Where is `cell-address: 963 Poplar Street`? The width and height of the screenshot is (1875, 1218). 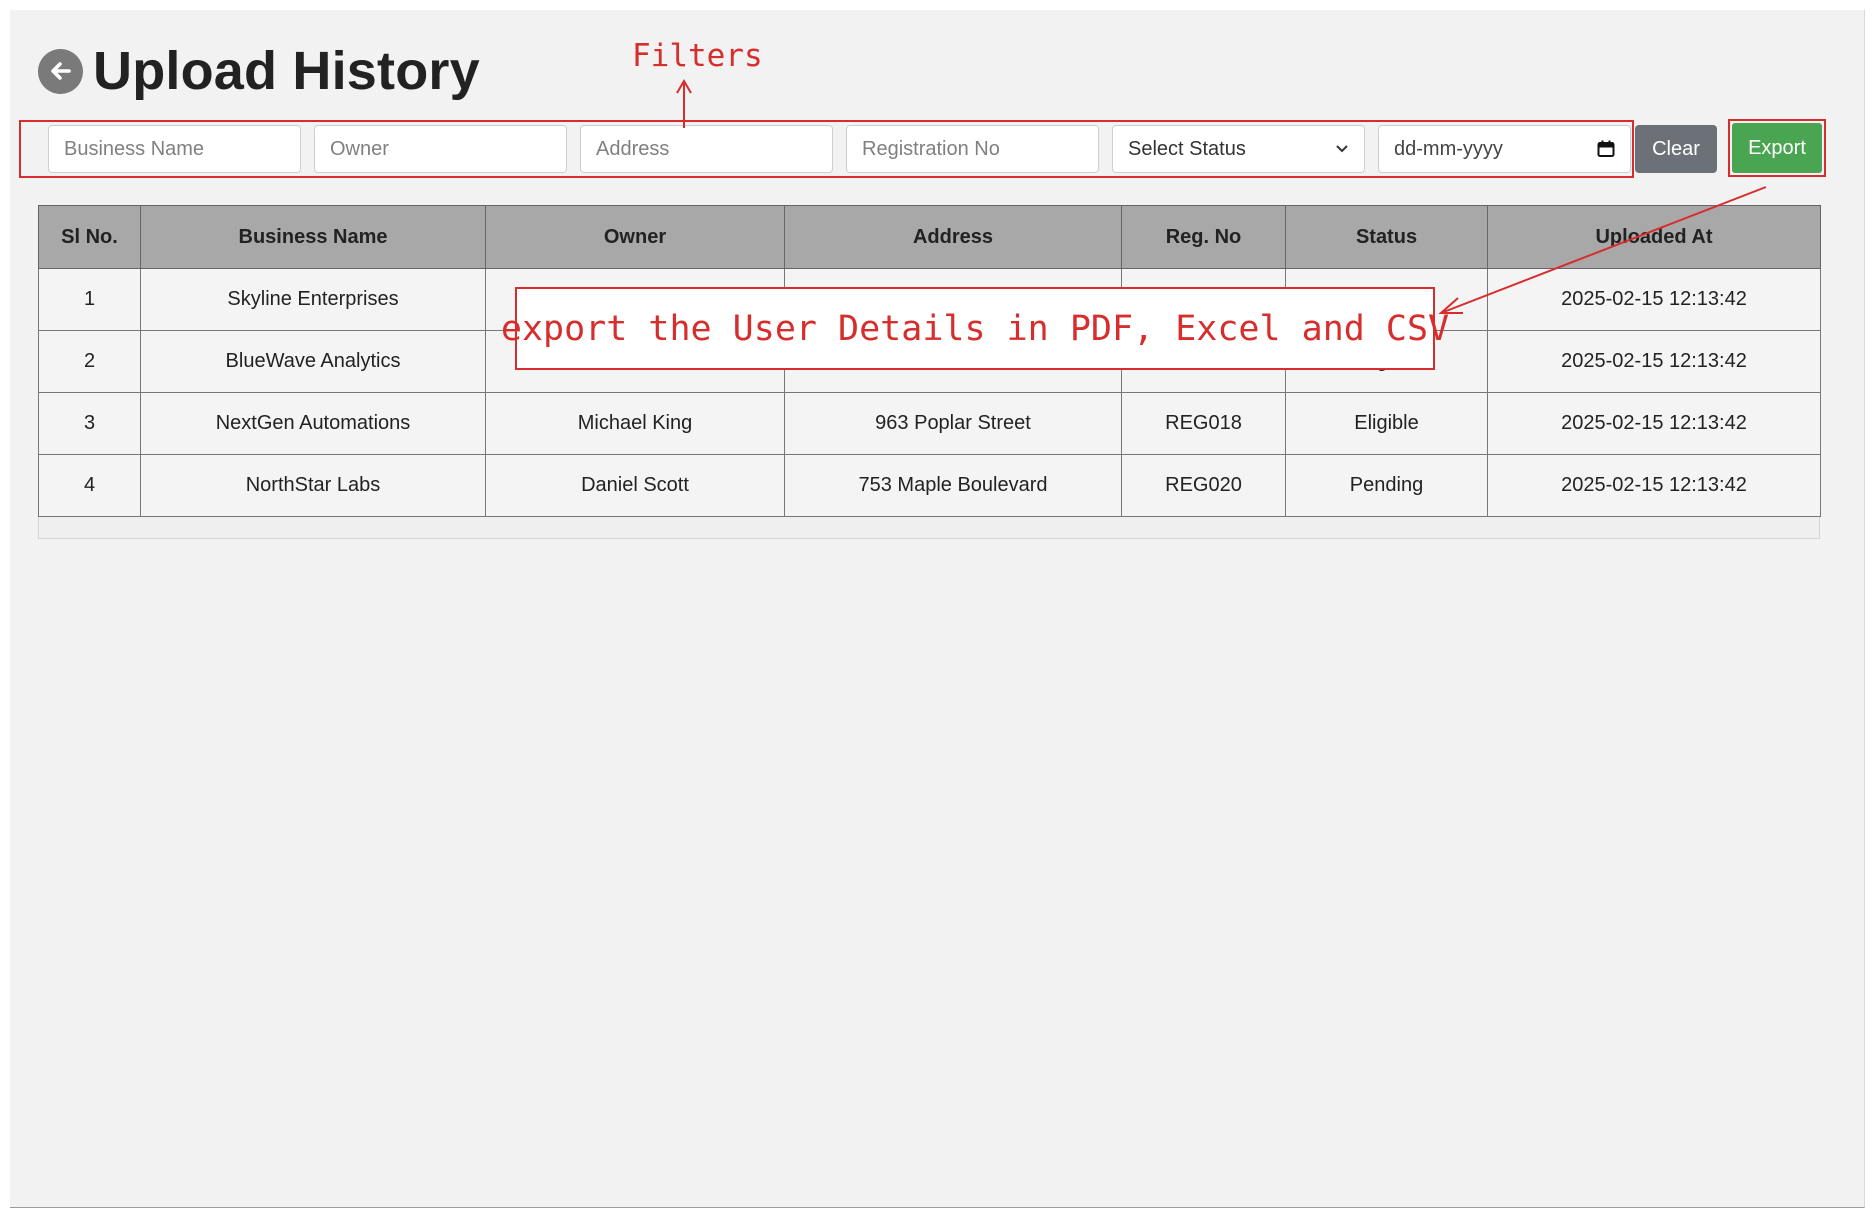
cell-address: 963 Poplar Street is located at coordinates (953, 423).